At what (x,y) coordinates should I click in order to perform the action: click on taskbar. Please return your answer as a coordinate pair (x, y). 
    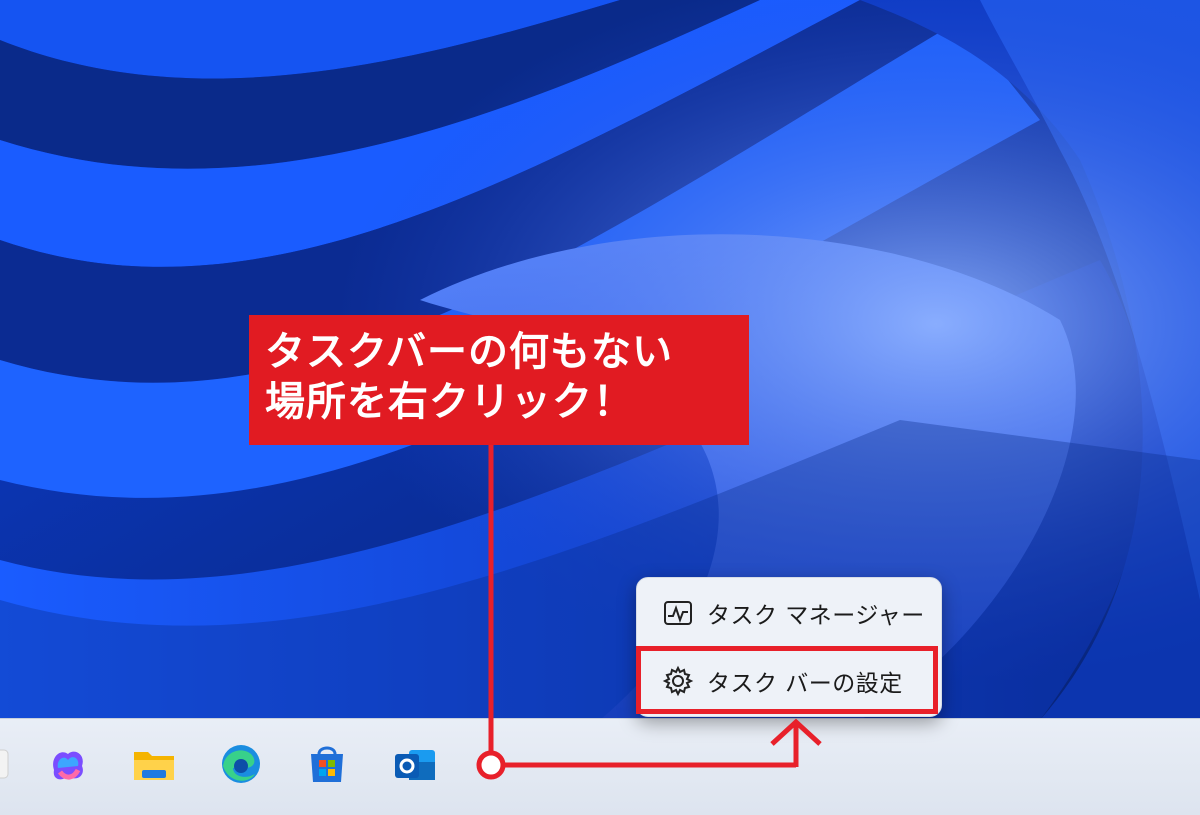
    Looking at the image, I should click on (600, 766).